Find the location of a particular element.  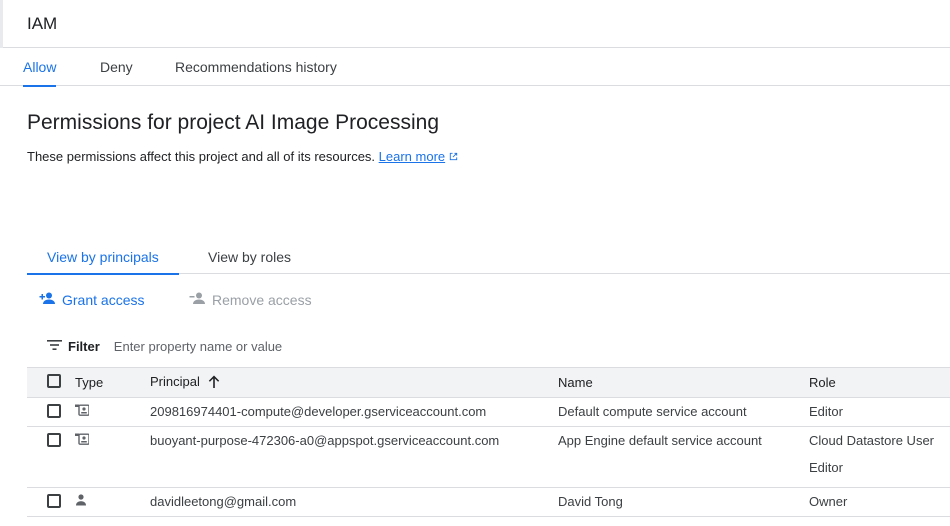

tab-view-by-roles: View by roles is located at coordinates (249, 257).